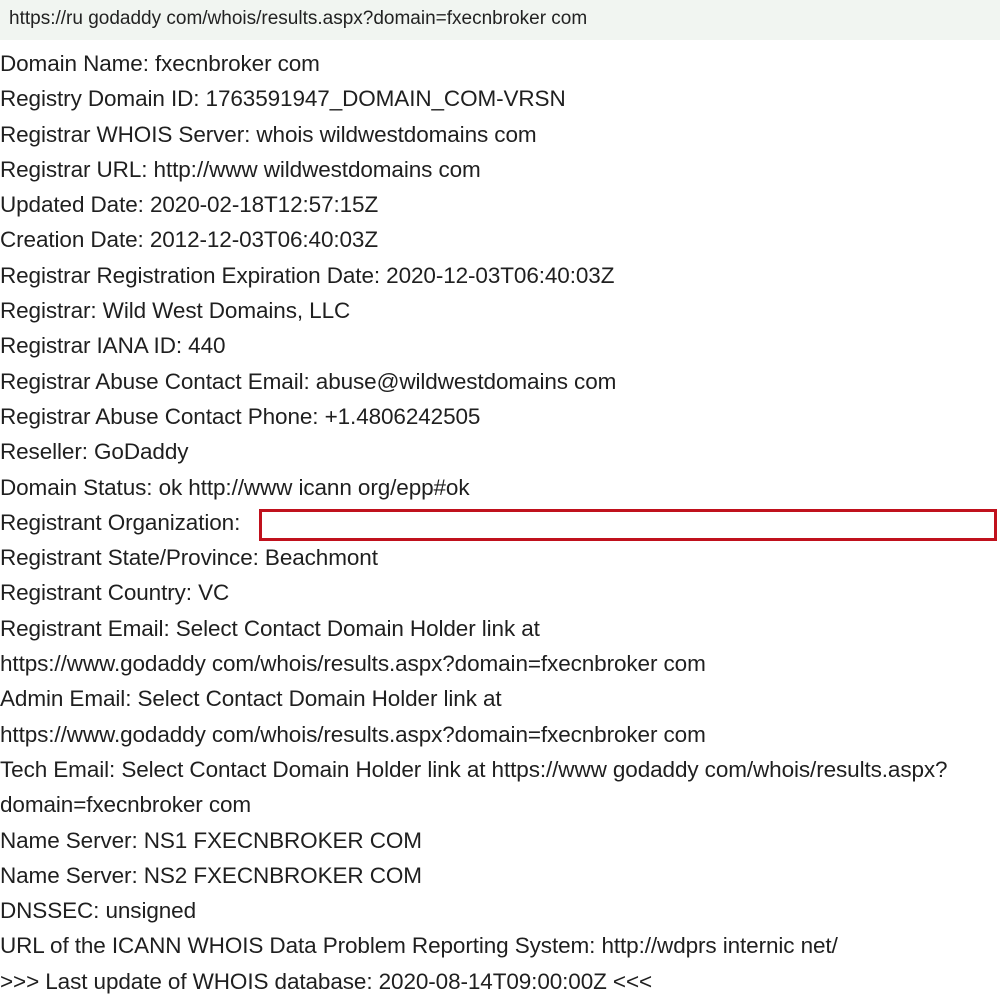 The image size is (1000, 999). What do you see at coordinates (126, 805) in the screenshot?
I see `whois-line-tech-email-continued: domain=fxecnbroker com` at bounding box center [126, 805].